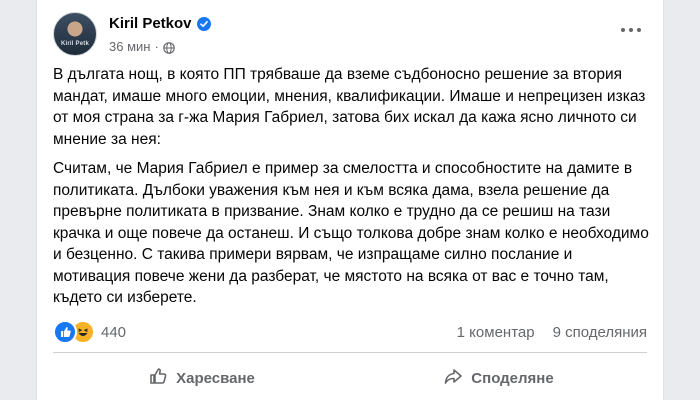  What do you see at coordinates (631, 30) in the screenshot?
I see `more-options-icon` at bounding box center [631, 30].